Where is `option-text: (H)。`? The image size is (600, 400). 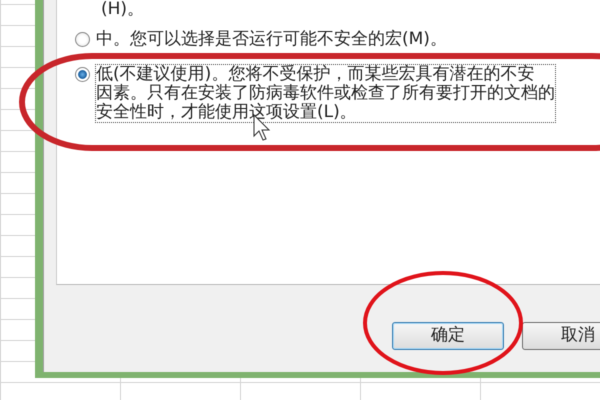
option-text: (H)。 is located at coordinates (122, 9).